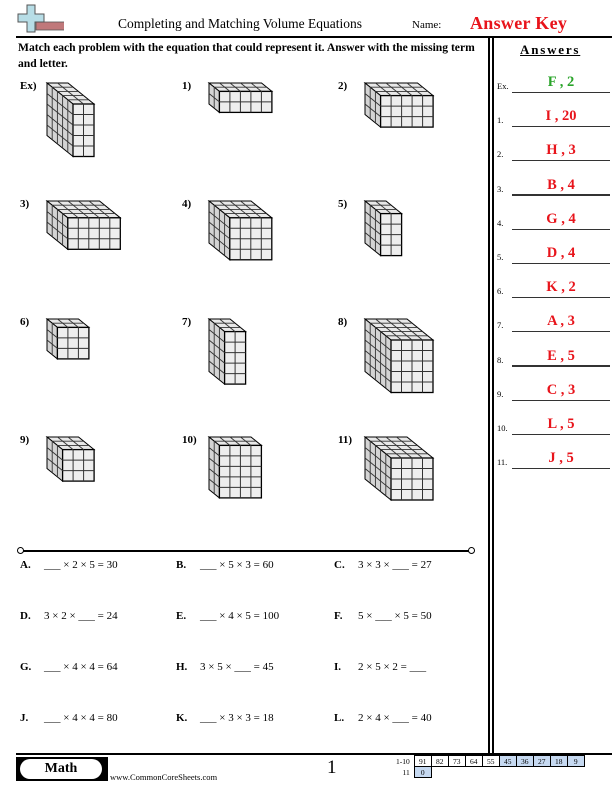 This screenshot has height=792, width=612. I want to click on equation-letter: F., so click(338, 616).